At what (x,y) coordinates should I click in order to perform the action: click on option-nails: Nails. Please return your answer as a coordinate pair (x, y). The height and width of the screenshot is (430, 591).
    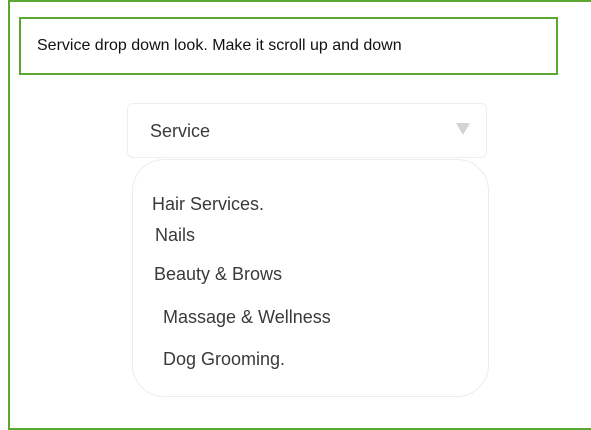
    Looking at the image, I should click on (175, 235).